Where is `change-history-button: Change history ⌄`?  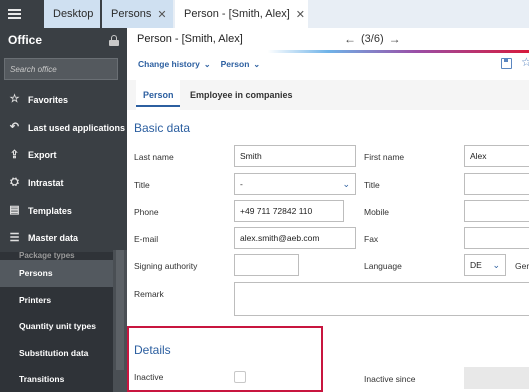
change-history-button: Change history ⌄ is located at coordinates (174, 64).